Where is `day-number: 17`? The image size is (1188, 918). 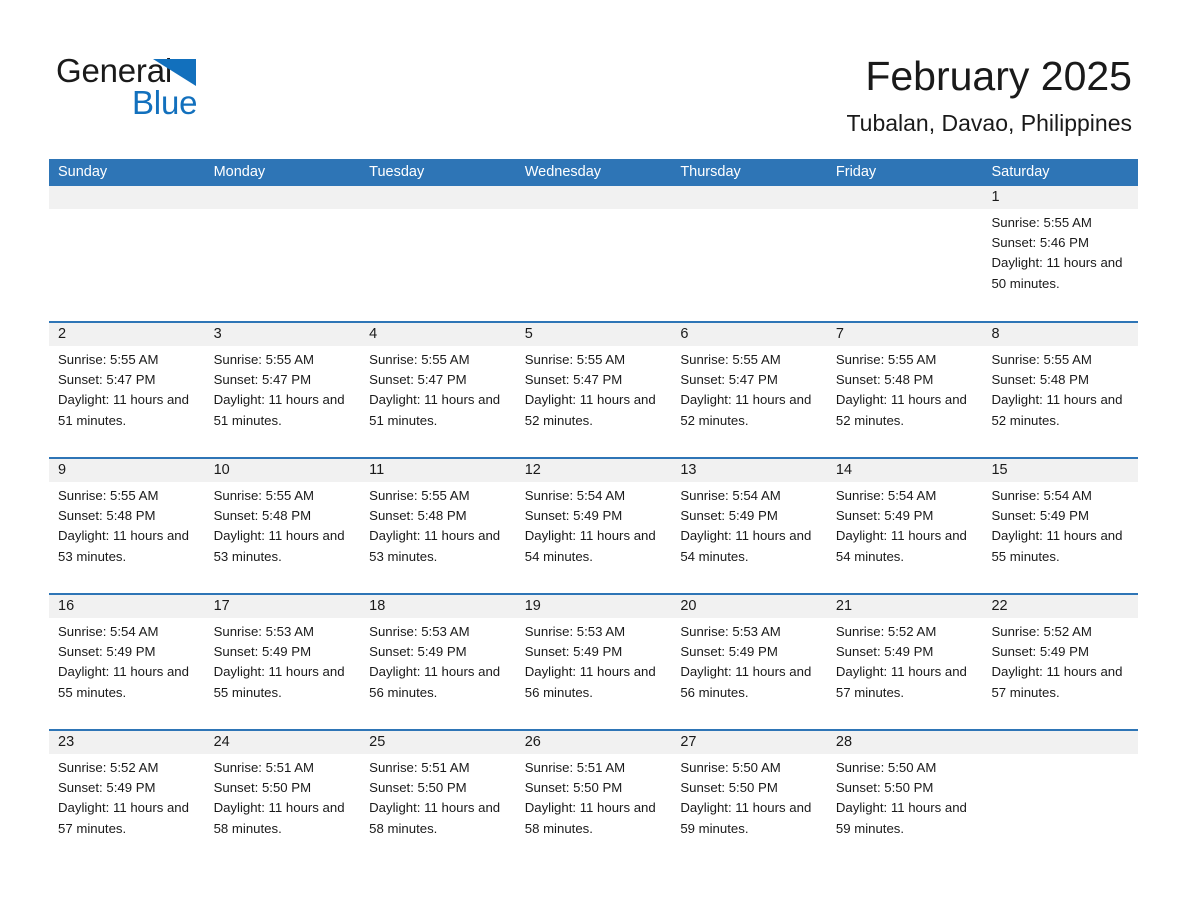
day-number: 17 is located at coordinates (221, 606).